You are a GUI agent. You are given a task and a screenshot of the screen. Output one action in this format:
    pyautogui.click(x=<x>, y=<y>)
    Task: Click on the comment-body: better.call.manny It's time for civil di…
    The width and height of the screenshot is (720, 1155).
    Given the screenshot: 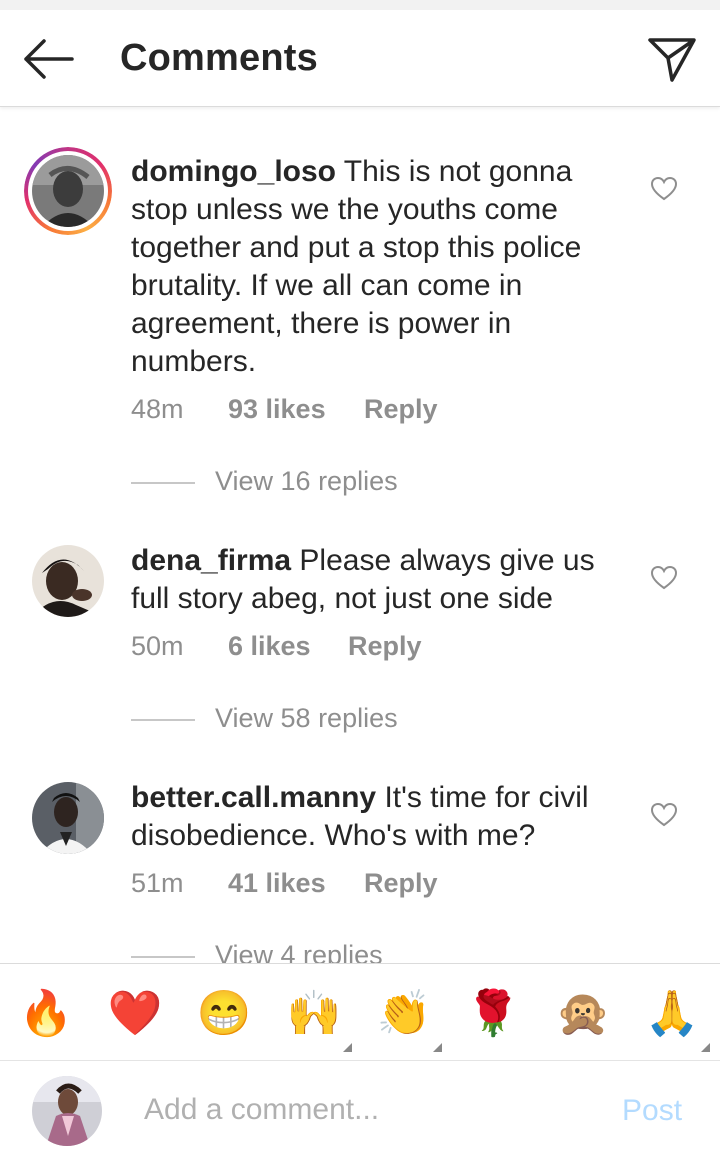 What is the action you would take?
    pyautogui.click(x=376, y=817)
    